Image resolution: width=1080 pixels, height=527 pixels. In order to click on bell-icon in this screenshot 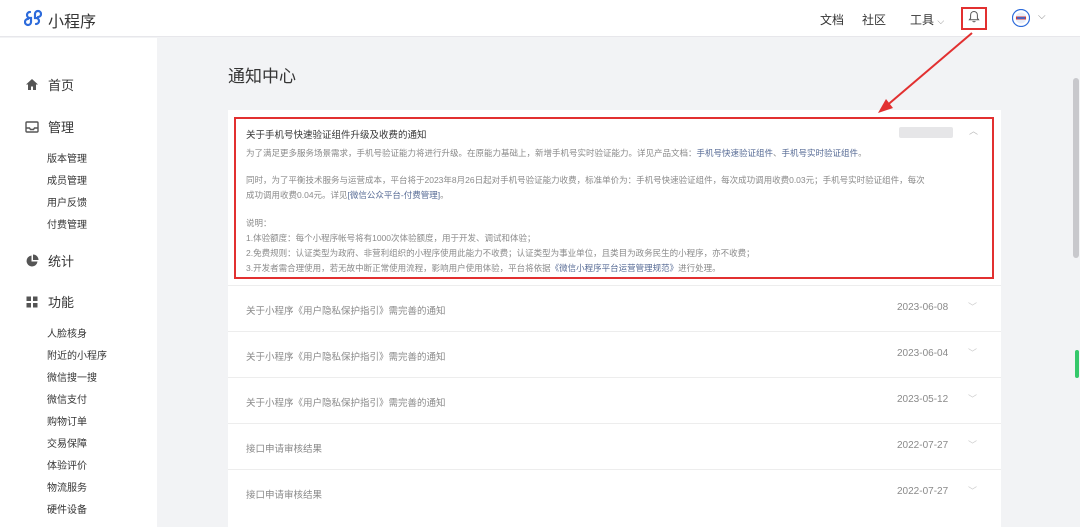, I will do `click(974, 19)`.